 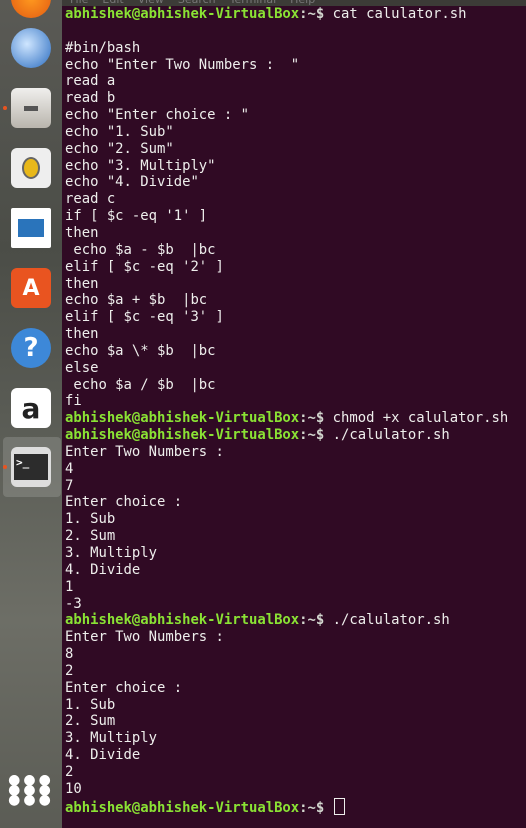 I want to click on libreoffice-writer-icon, so click(x=31, y=228).